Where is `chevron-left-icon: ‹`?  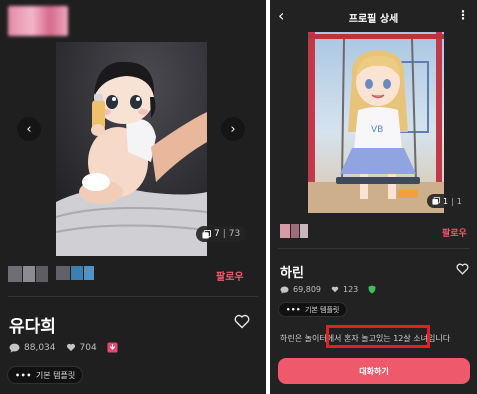
chevron-left-icon: ‹ is located at coordinates (29, 129).